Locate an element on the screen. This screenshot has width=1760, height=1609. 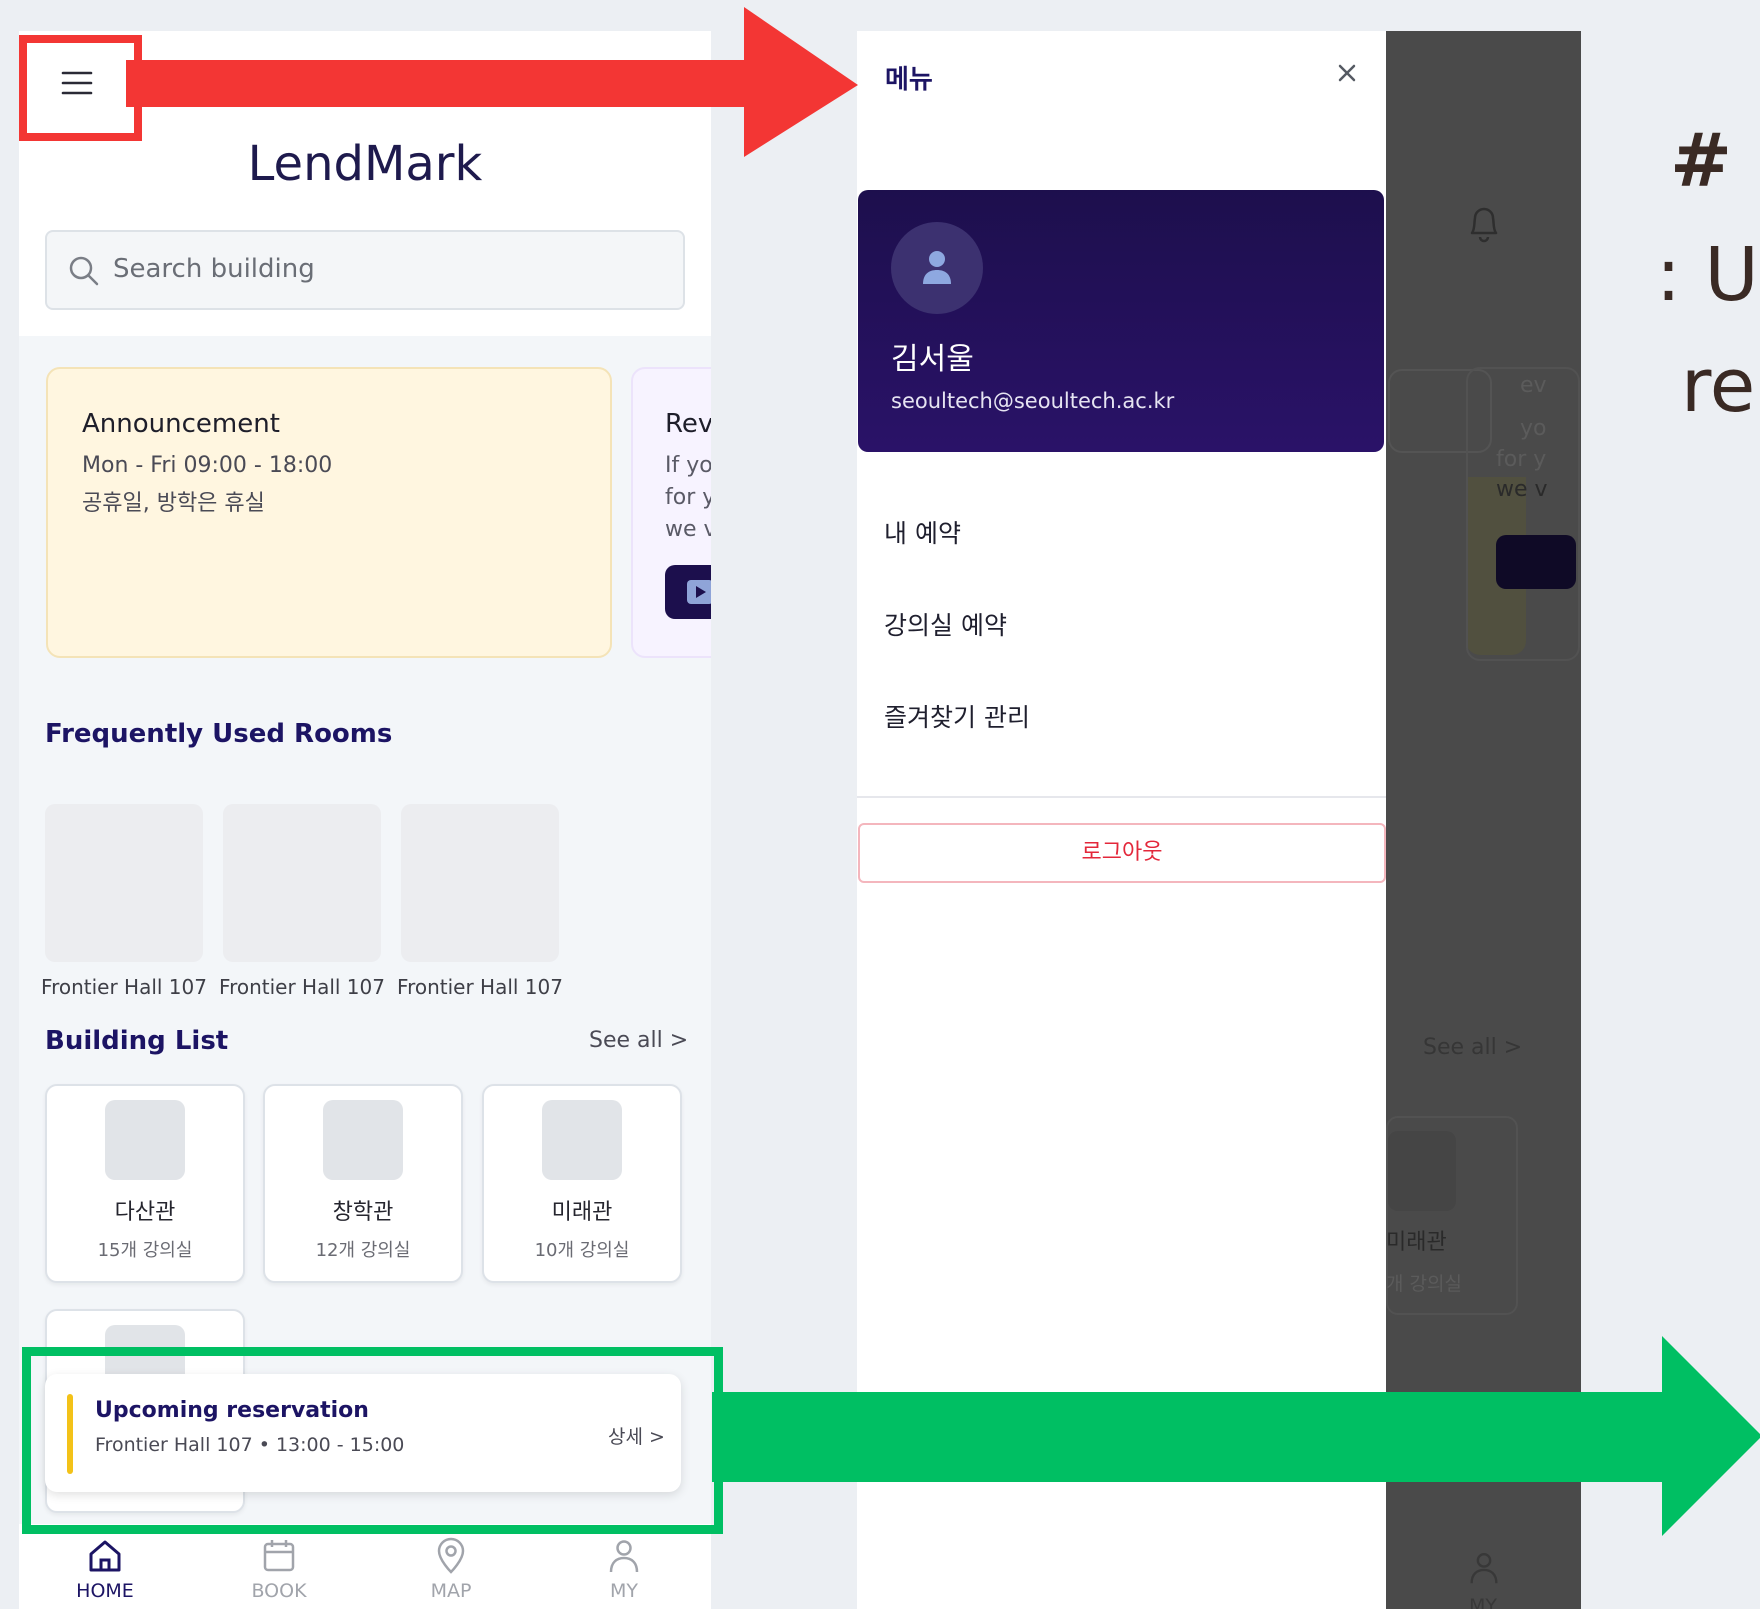
close-icon is located at coordinates (1347, 73).